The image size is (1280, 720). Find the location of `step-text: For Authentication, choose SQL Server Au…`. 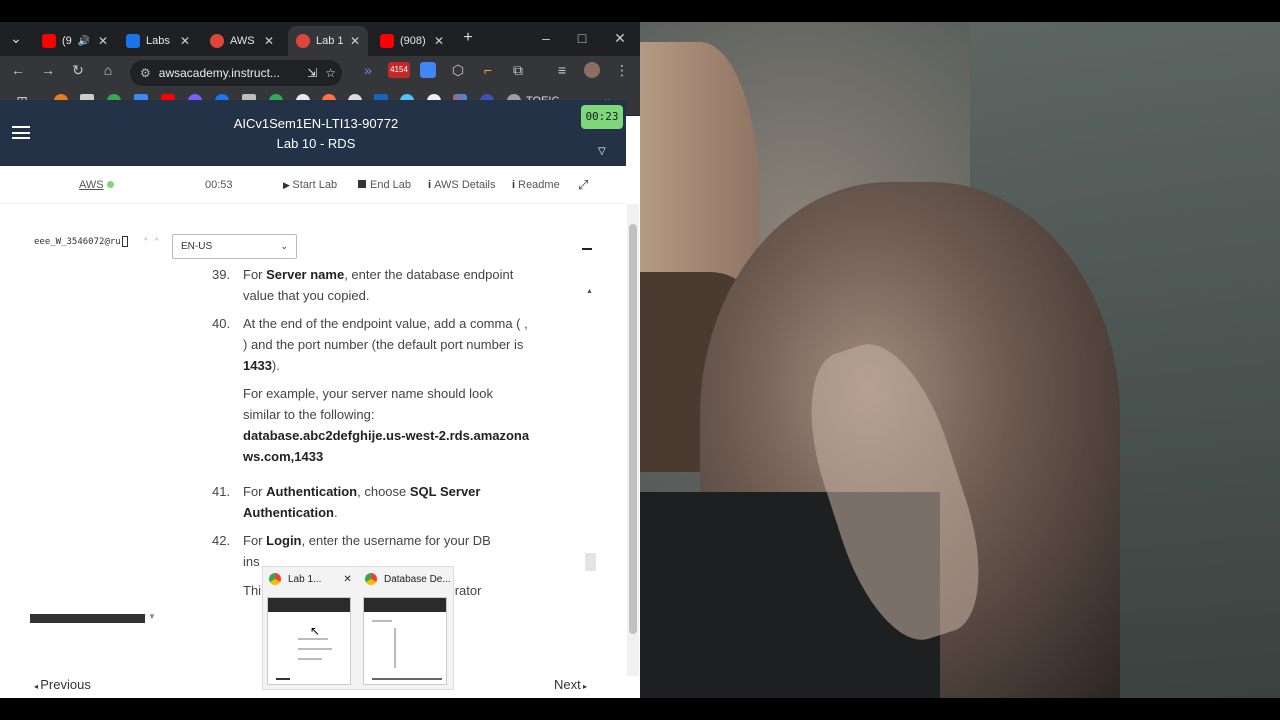

step-text: For Authentication, choose SQL Server Au… is located at coordinates (362, 502).